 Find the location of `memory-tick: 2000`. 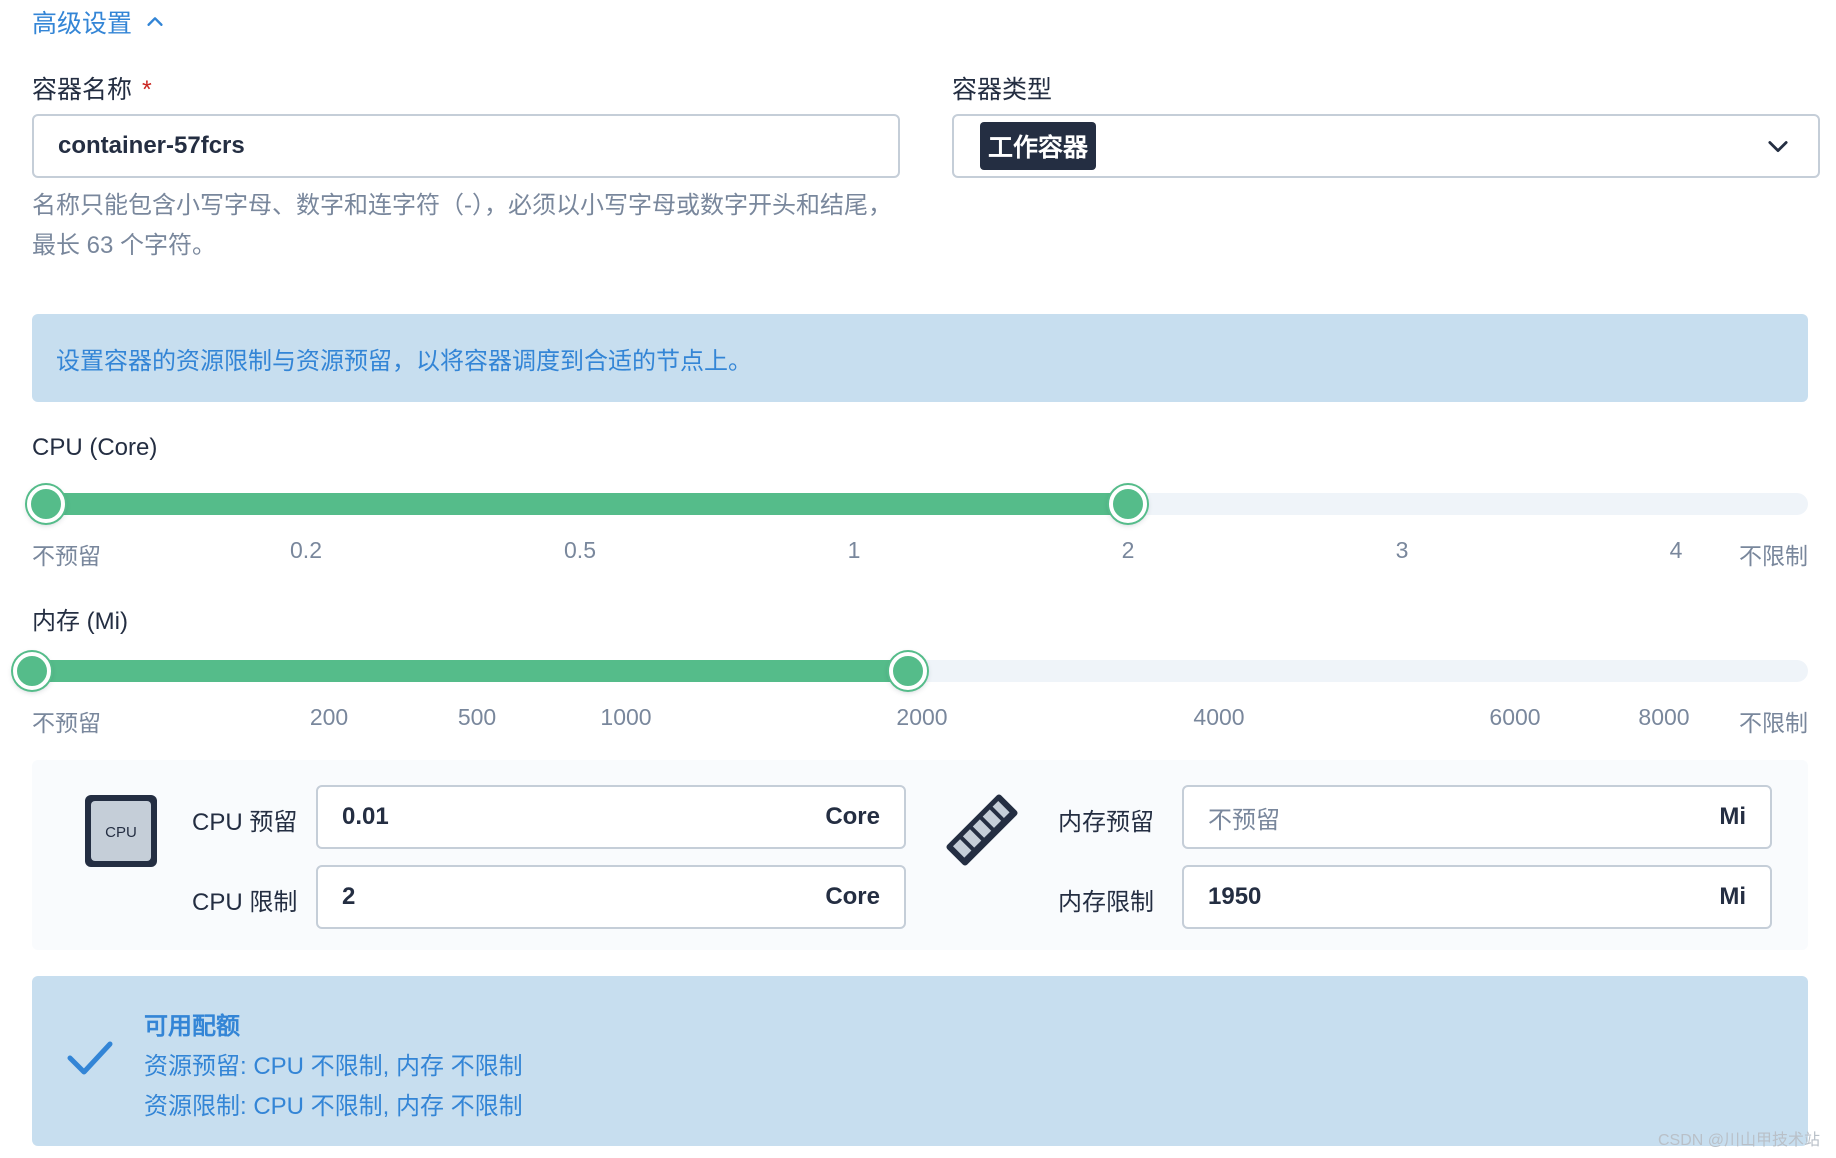

memory-tick: 2000 is located at coordinates (921, 717).